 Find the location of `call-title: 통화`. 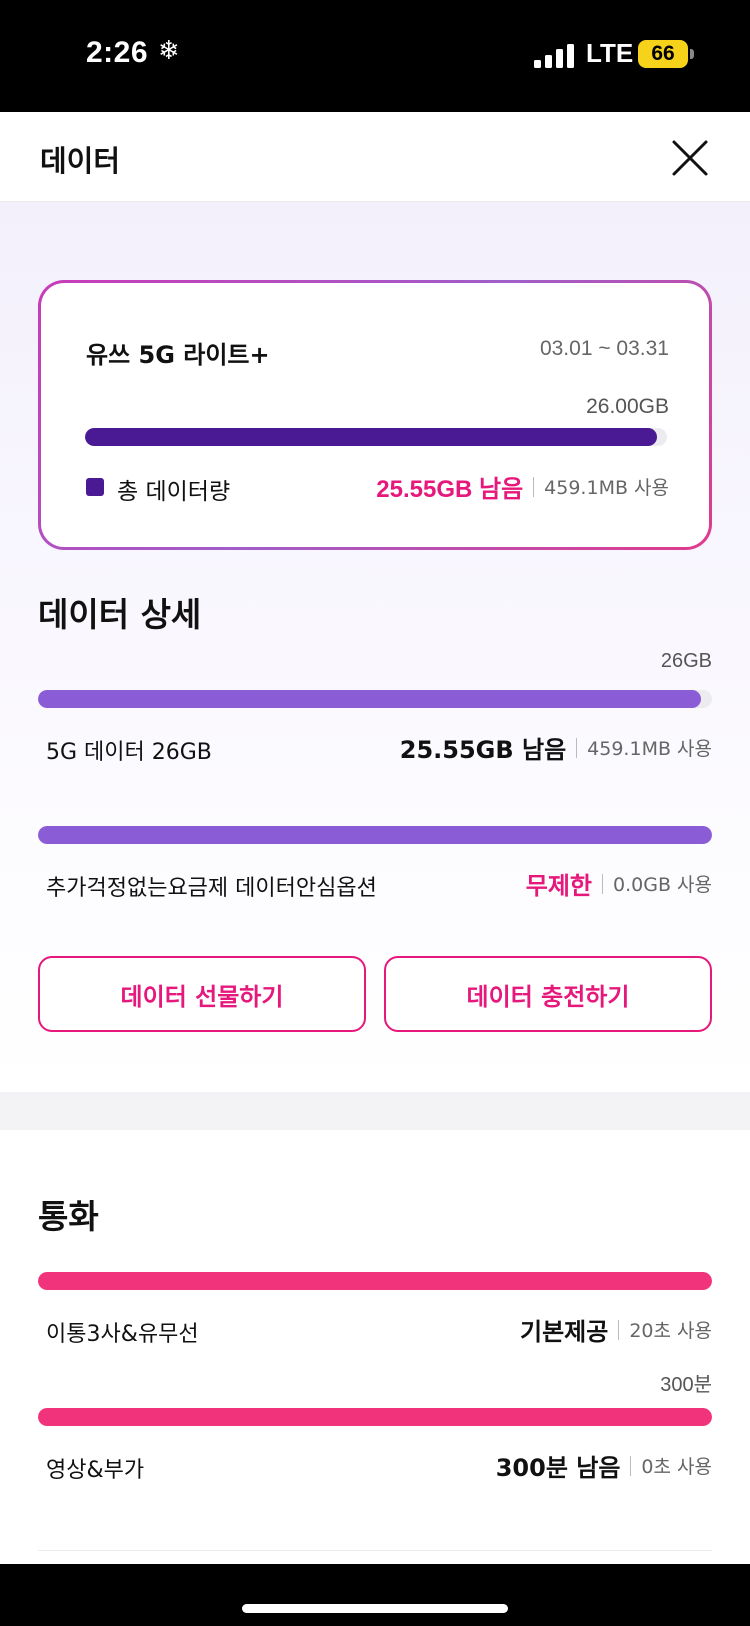

call-title: 통화 is located at coordinates (68, 1216).